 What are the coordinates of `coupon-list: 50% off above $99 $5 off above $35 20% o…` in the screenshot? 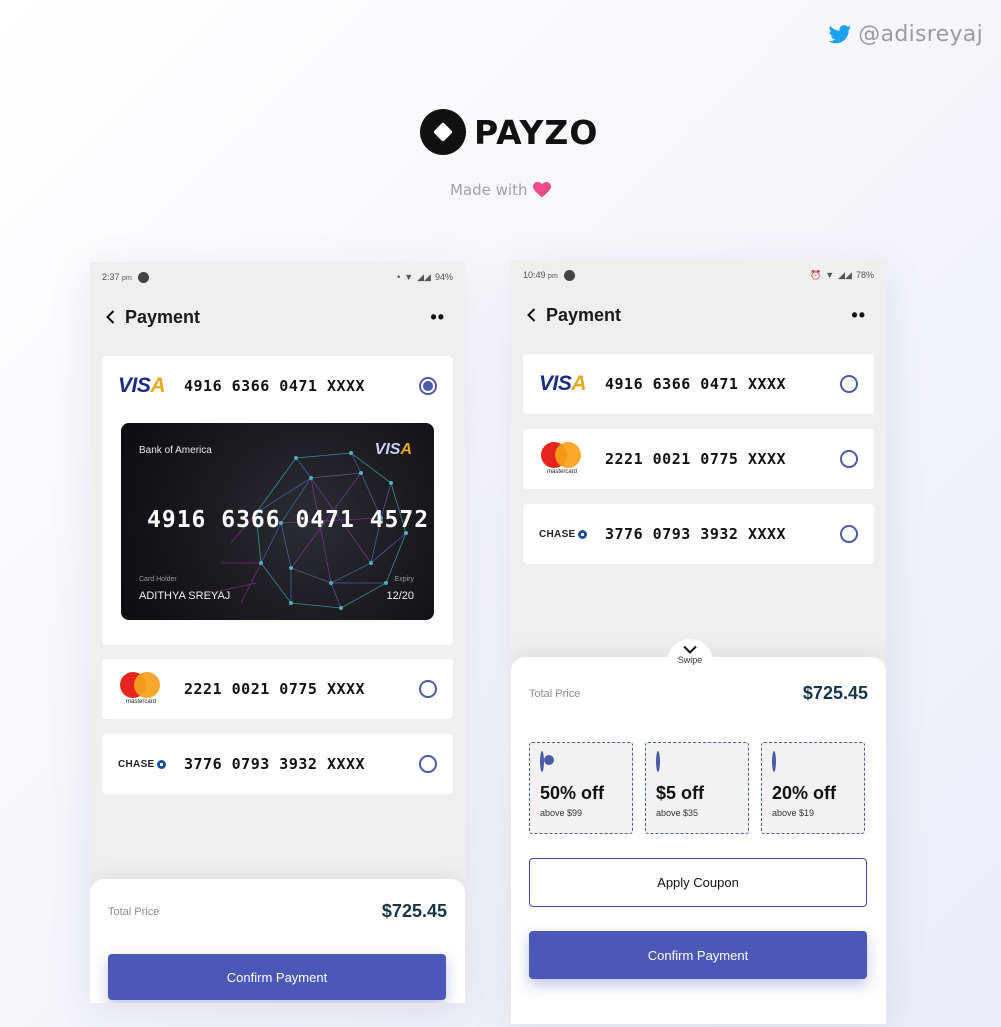 It's located at (698, 788).